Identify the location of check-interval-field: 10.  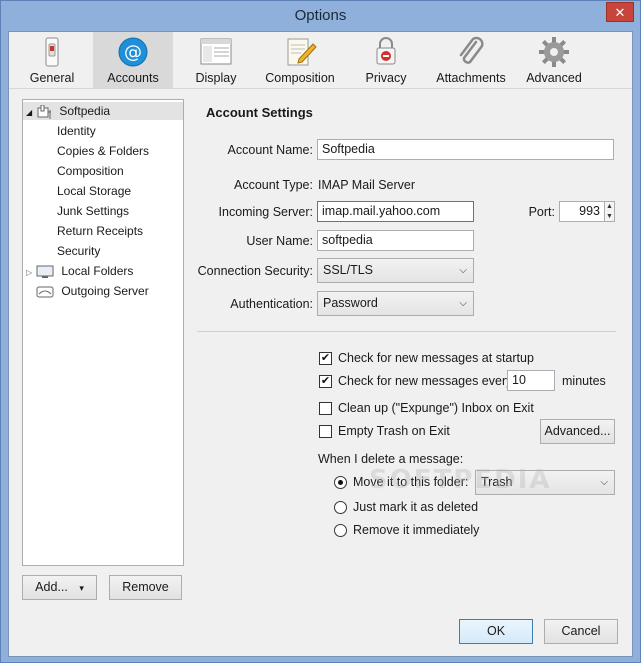
(531, 380).